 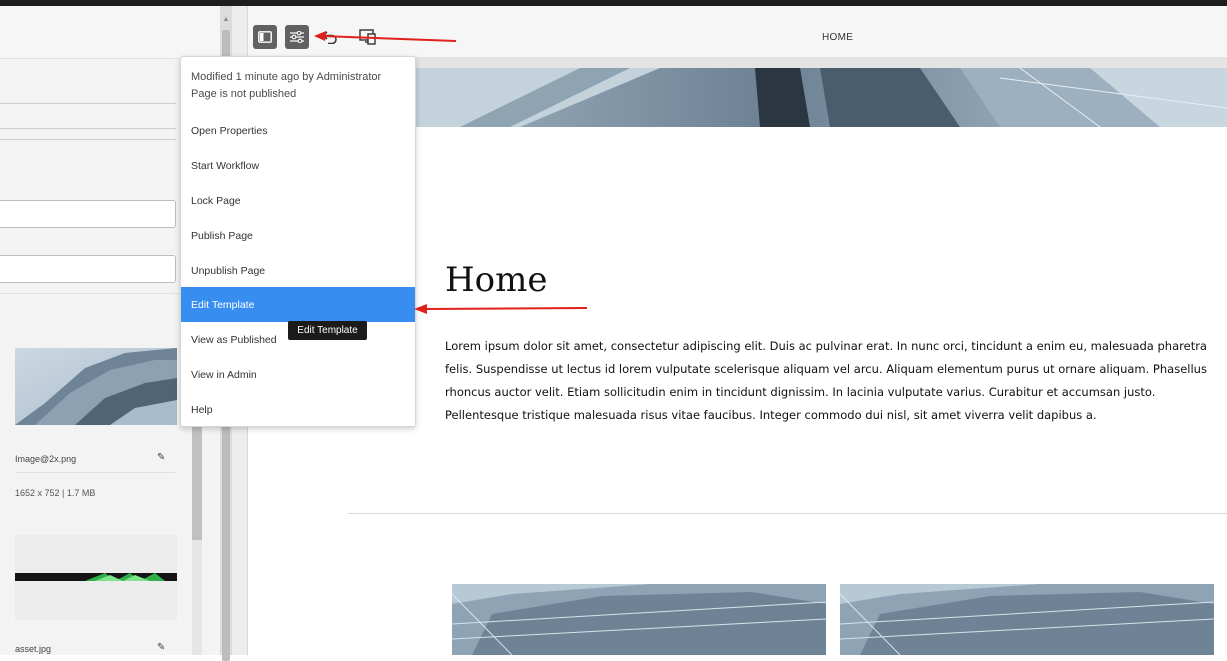 I want to click on toggle-side-panel-button, so click(x=265, y=37).